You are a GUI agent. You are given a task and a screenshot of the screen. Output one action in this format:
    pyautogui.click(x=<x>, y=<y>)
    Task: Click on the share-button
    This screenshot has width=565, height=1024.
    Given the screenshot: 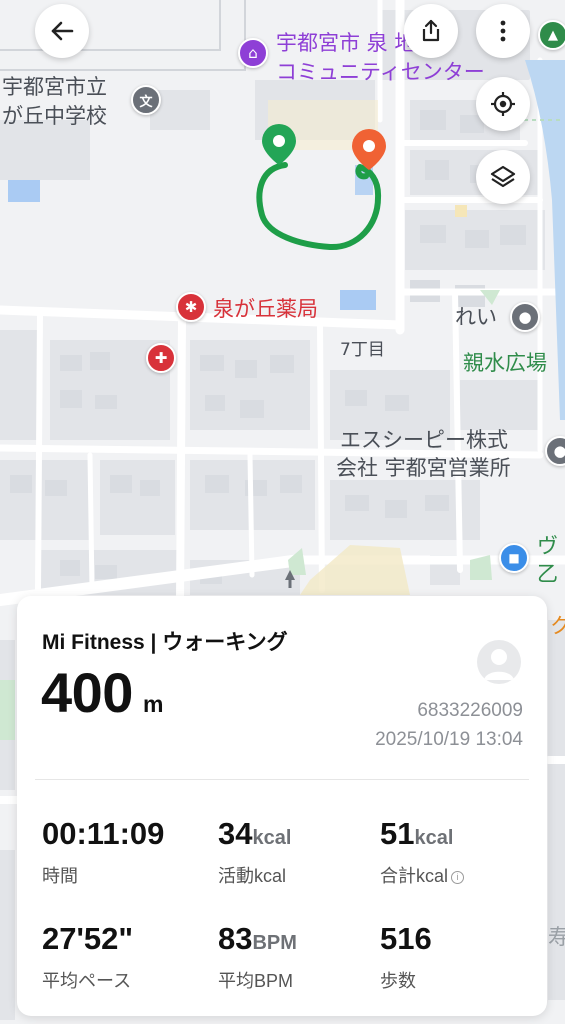 What is the action you would take?
    pyautogui.click(x=431, y=31)
    